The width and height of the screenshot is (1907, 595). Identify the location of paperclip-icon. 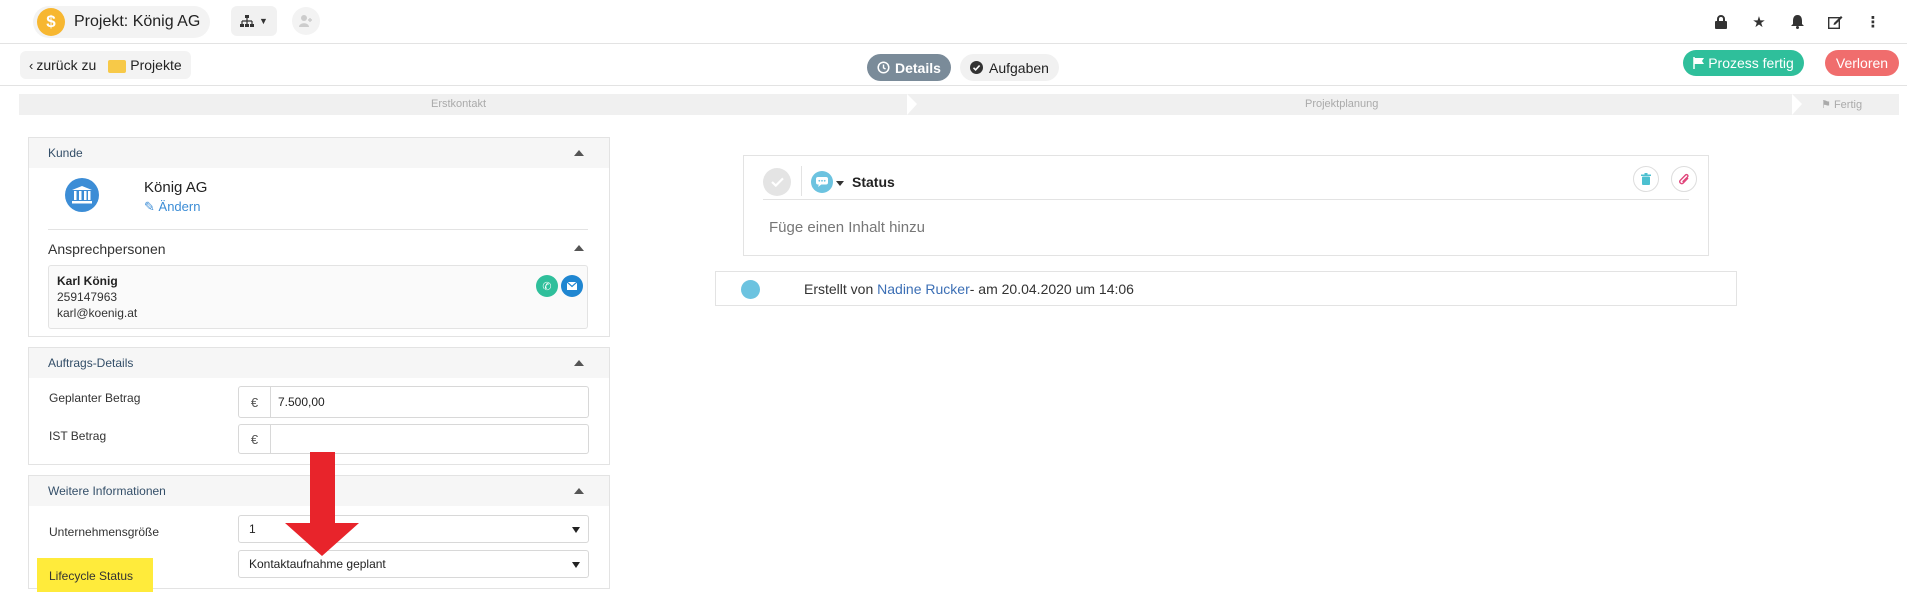
(1683, 178).